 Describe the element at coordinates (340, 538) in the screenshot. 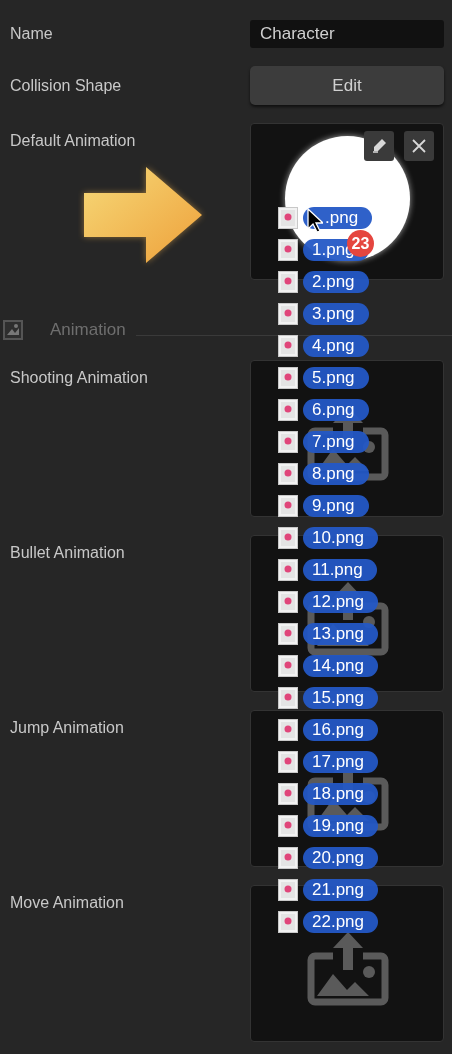

I see `file-name: 10.png` at that location.